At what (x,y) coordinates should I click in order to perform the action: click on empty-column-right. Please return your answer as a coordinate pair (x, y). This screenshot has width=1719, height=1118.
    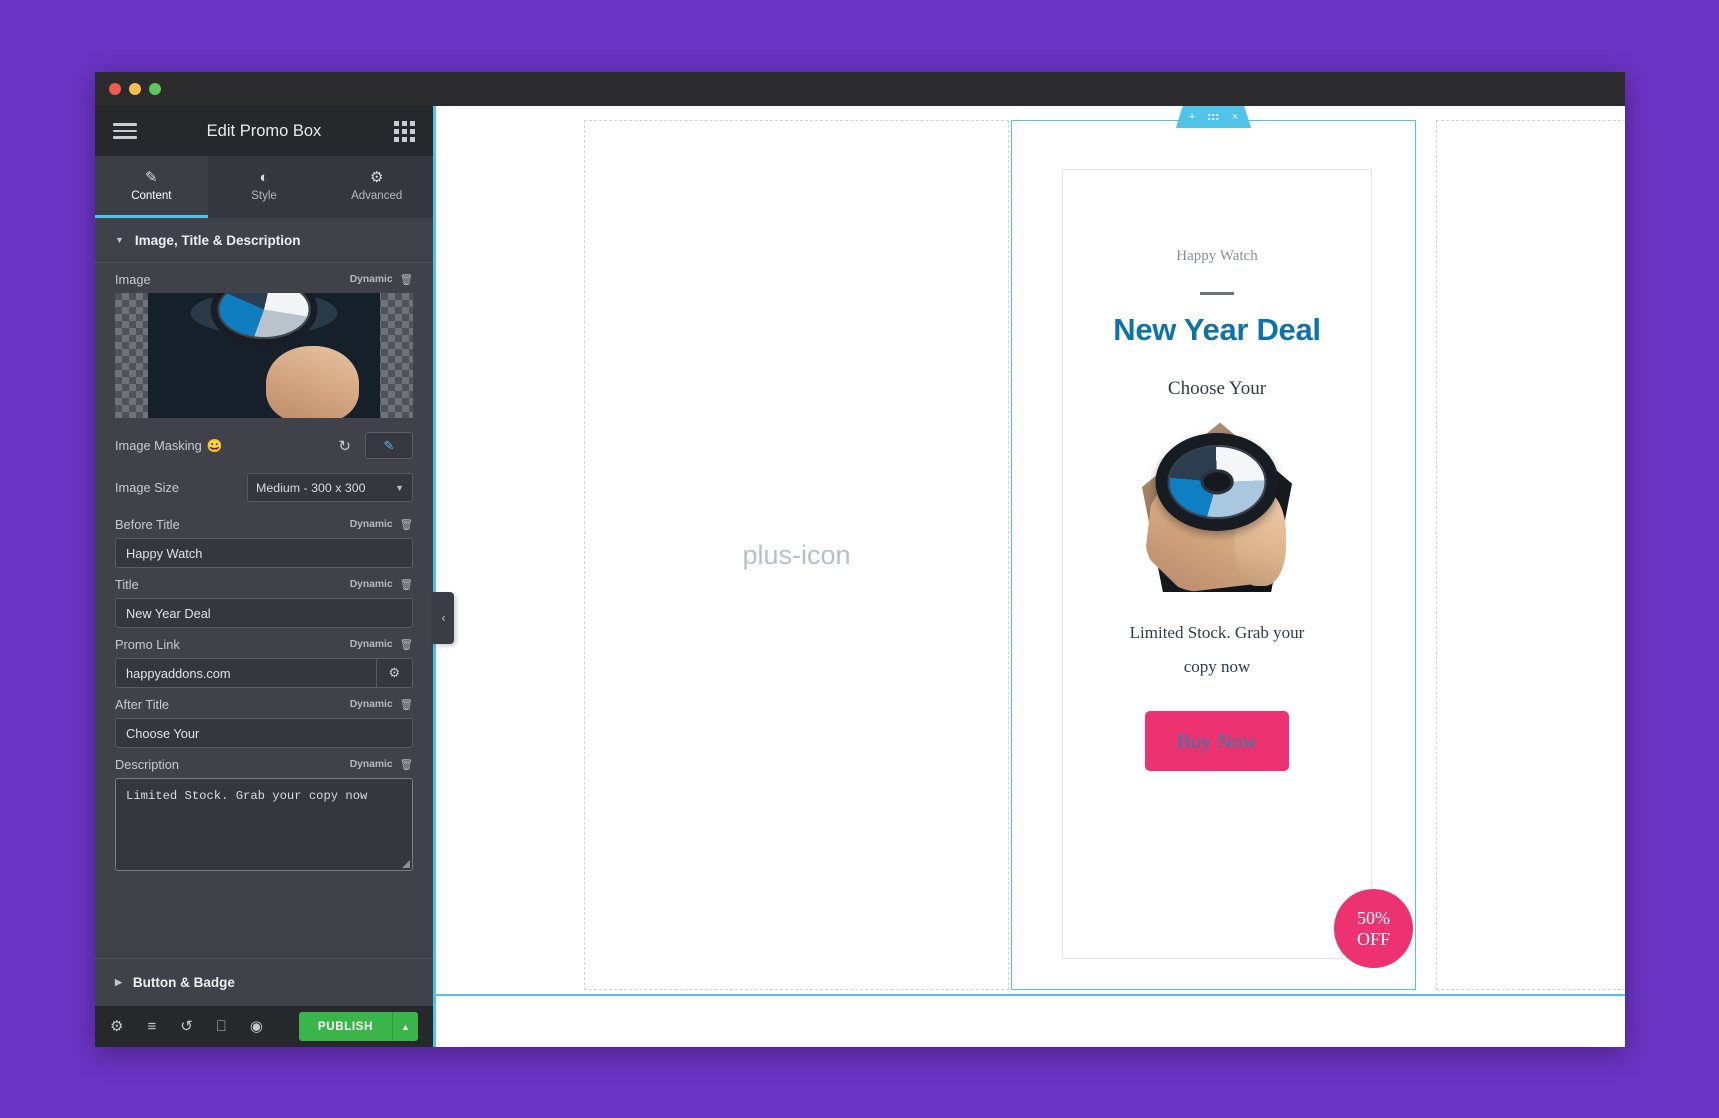
    Looking at the image, I should click on (1530, 555).